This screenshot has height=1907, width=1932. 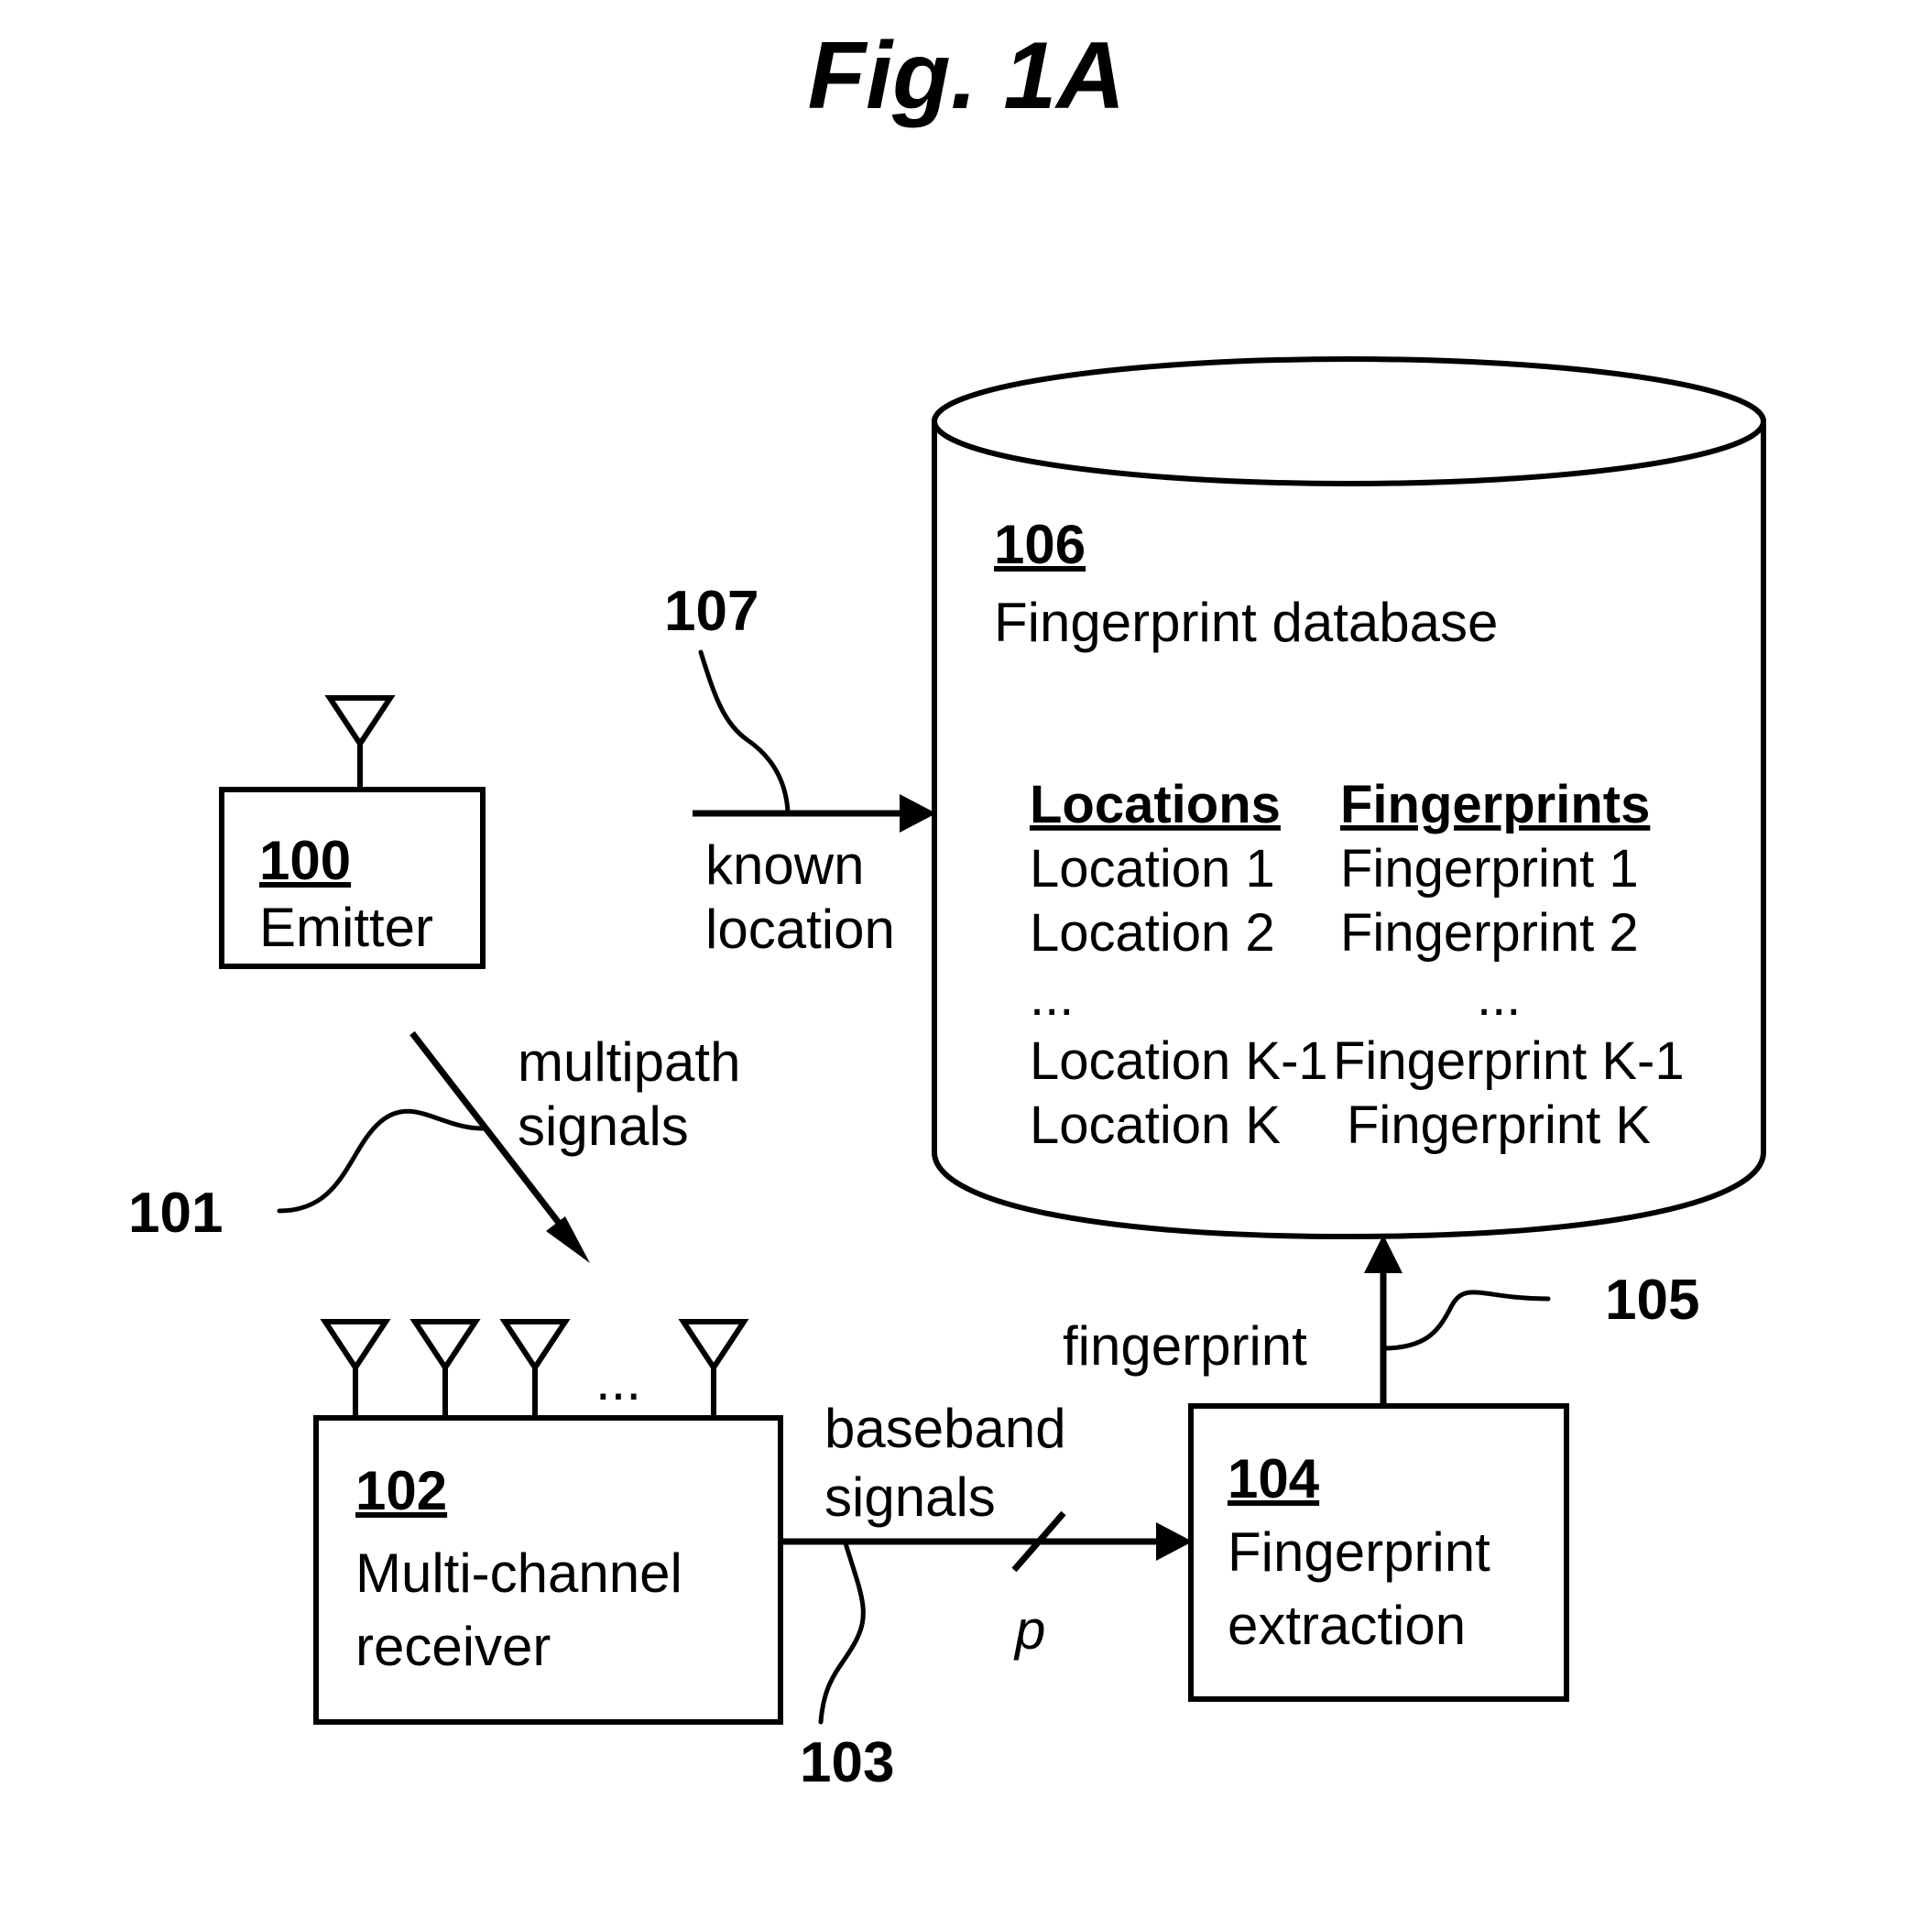 What do you see at coordinates (1490, 869) in the screenshot?
I see `table-cell-fingerprint: Fingerprint 1` at bounding box center [1490, 869].